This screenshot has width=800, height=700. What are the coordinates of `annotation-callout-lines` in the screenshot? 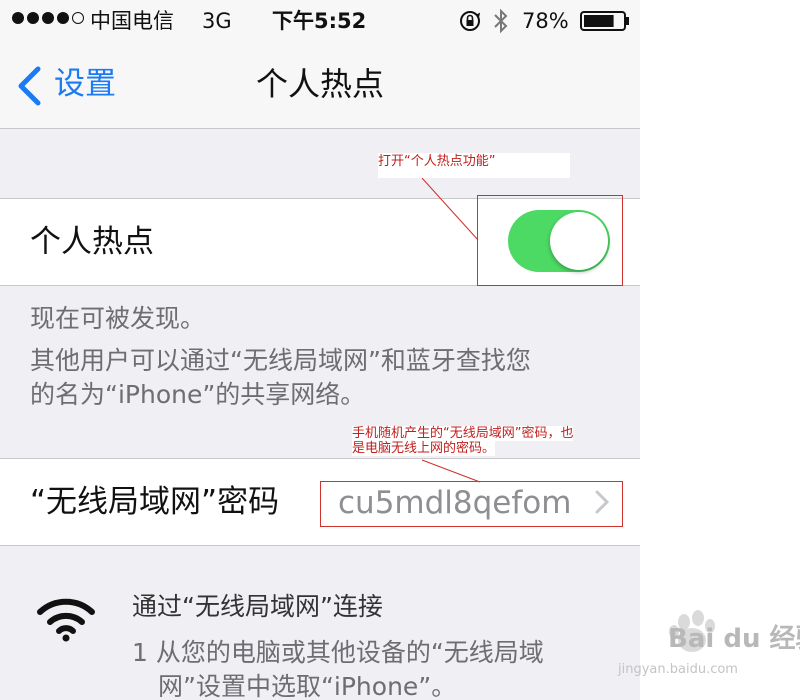 It's located at (451, 330).